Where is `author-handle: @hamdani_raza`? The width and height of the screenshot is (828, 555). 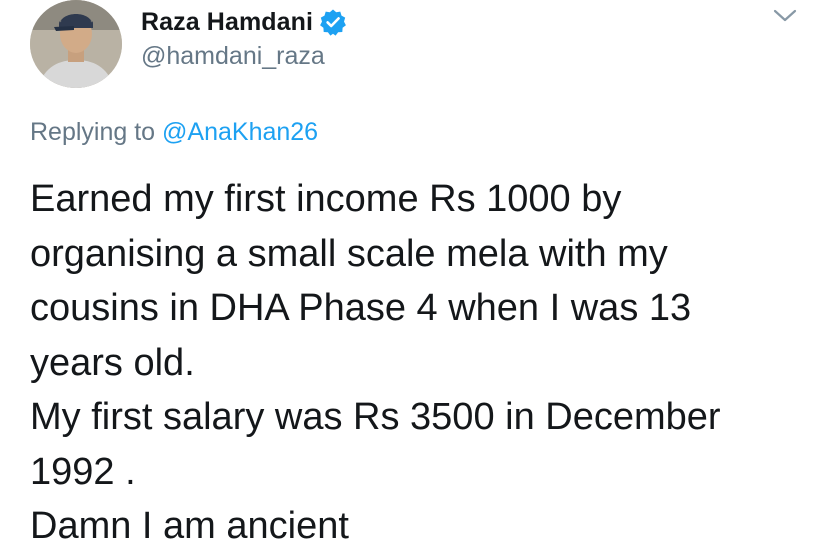
author-handle: @hamdani_raza is located at coordinates (233, 56).